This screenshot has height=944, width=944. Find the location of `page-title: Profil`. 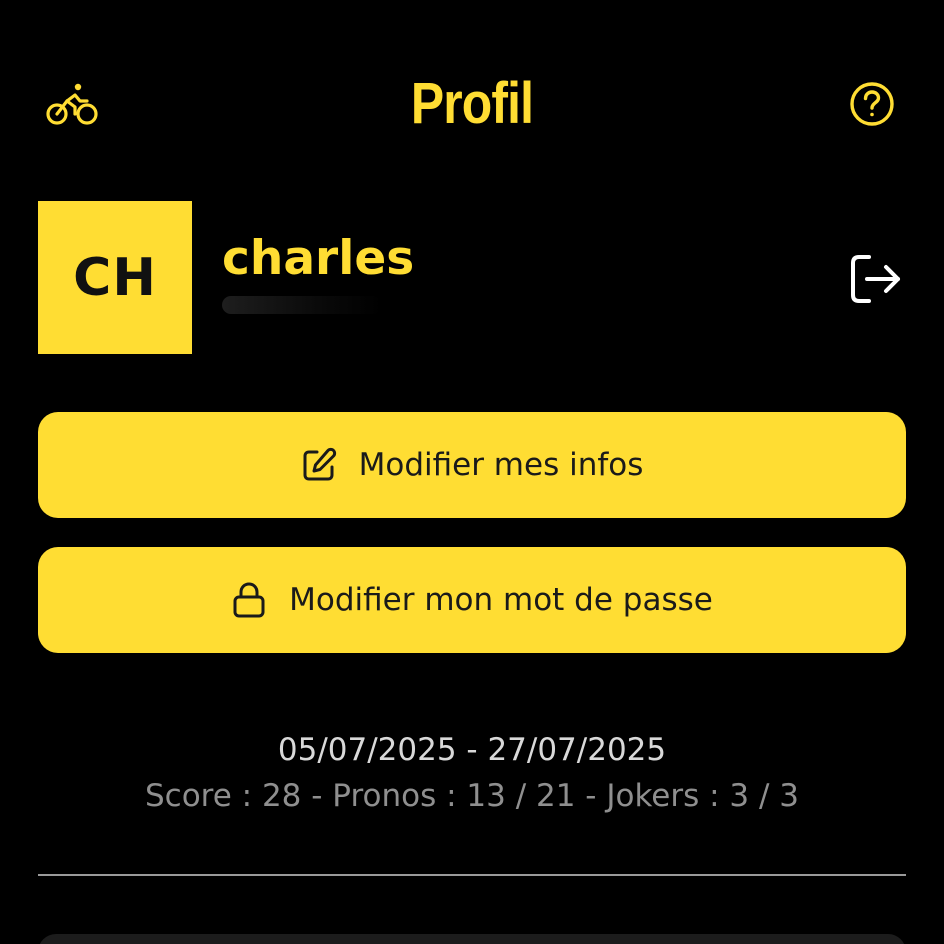

page-title: Profil is located at coordinates (472, 103).